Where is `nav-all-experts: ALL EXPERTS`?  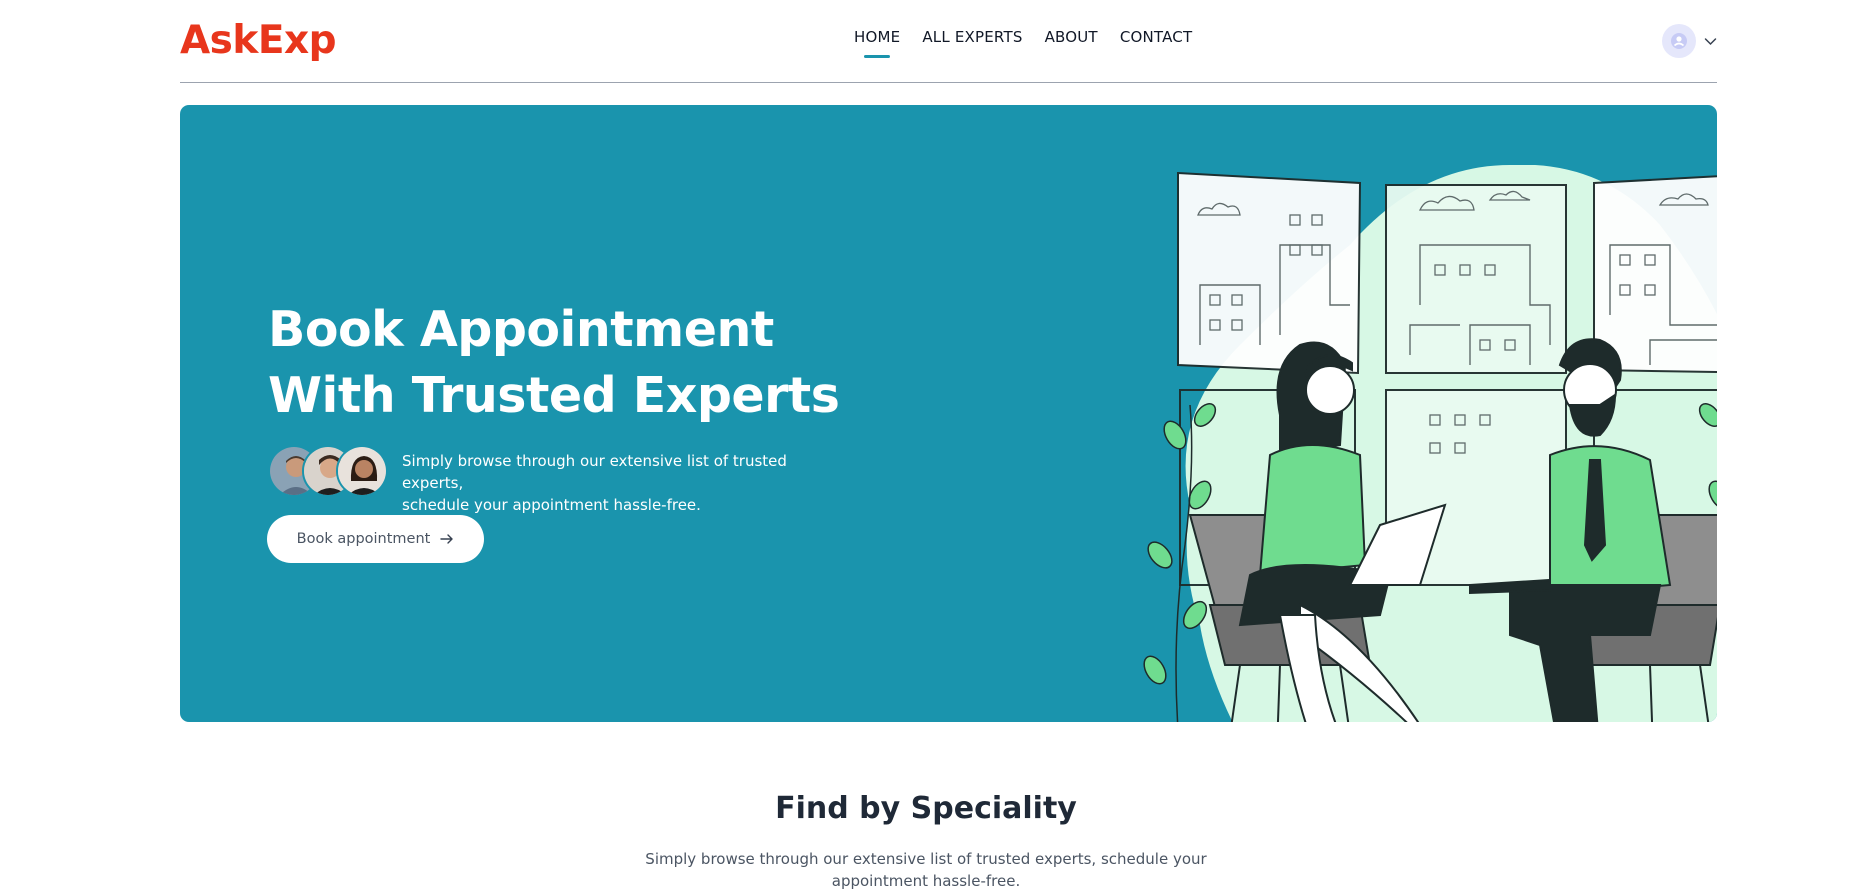
nav-all-experts: ALL EXPERTS is located at coordinates (972, 37).